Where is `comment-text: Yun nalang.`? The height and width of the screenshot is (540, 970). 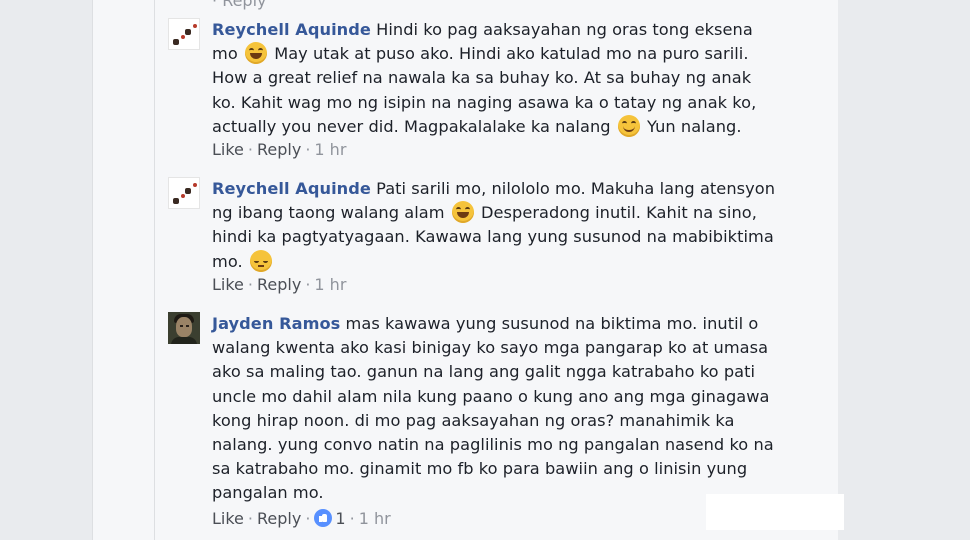 comment-text: Yun nalang. is located at coordinates (694, 126).